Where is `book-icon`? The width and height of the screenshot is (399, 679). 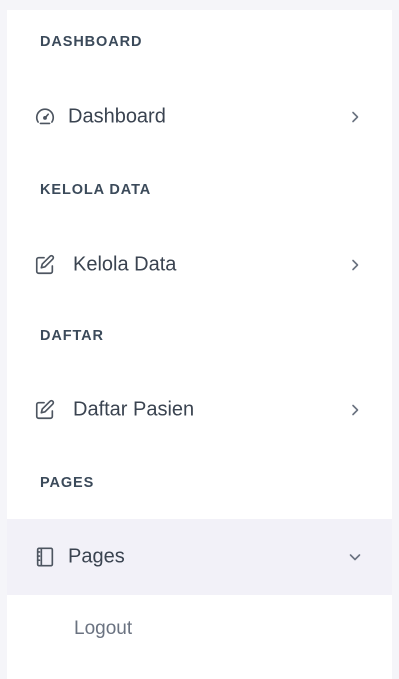 book-icon is located at coordinates (45, 557).